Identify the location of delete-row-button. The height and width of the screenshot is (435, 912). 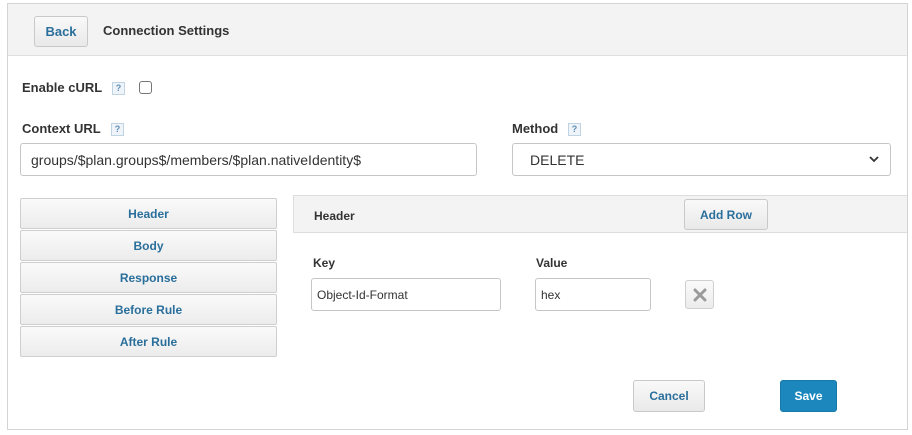
(699, 294).